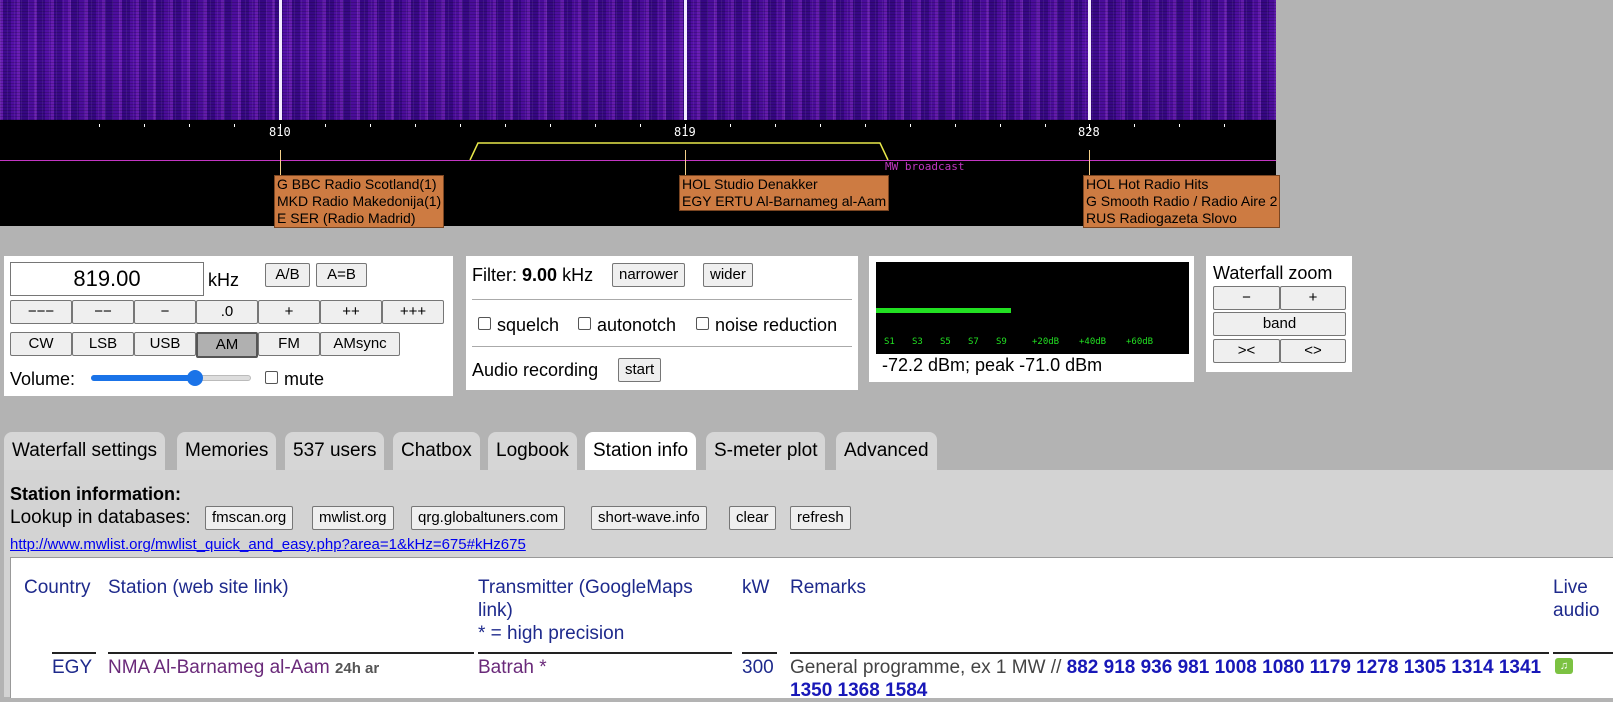  What do you see at coordinates (828, 587) in the screenshot?
I see `col-remarks: Remarks` at bounding box center [828, 587].